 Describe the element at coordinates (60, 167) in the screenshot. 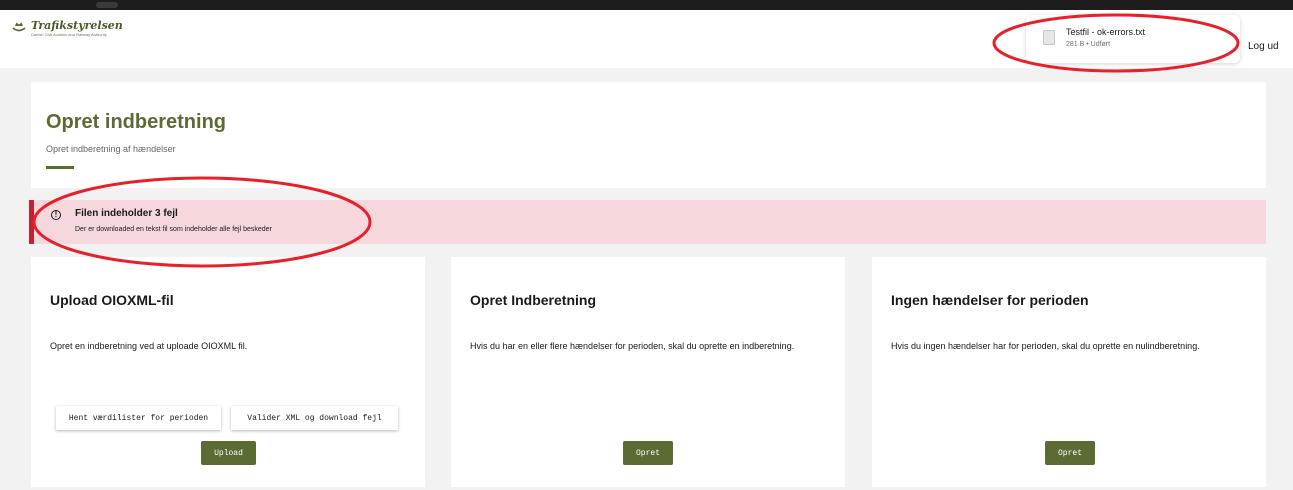

I see `title-underline` at that location.